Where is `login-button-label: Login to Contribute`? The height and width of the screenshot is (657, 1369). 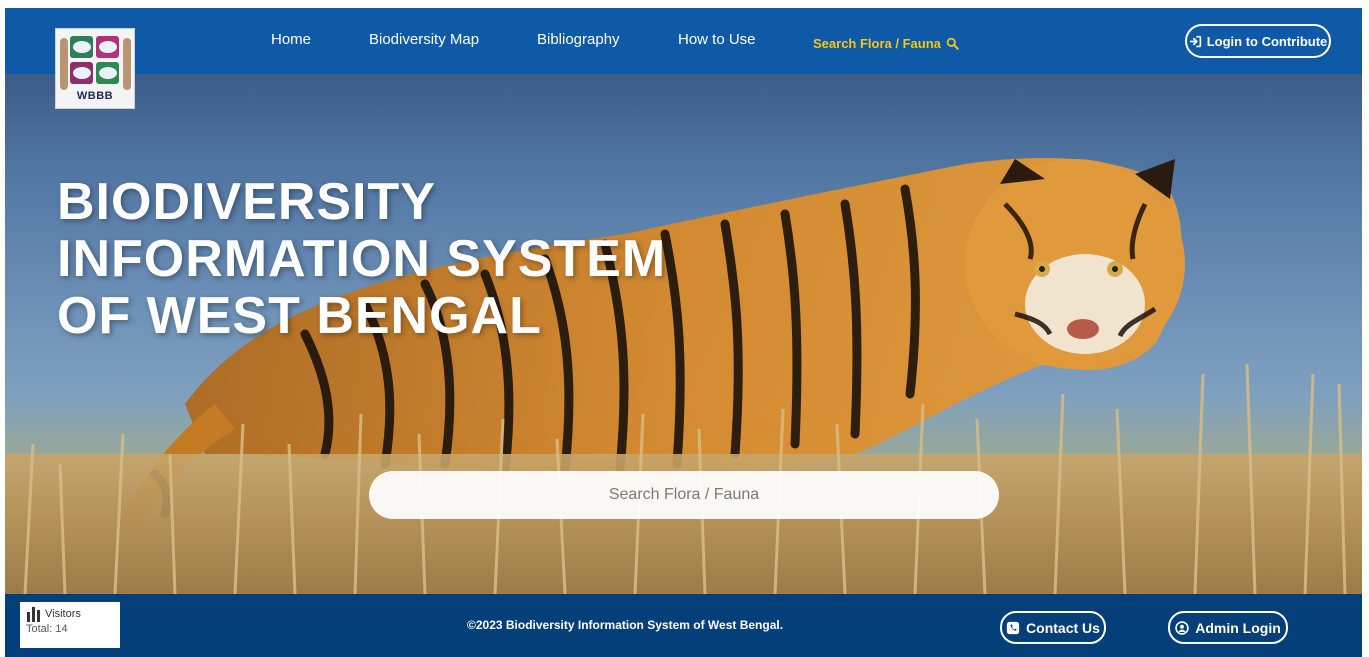
login-button-label: Login to Contribute is located at coordinates (1267, 41).